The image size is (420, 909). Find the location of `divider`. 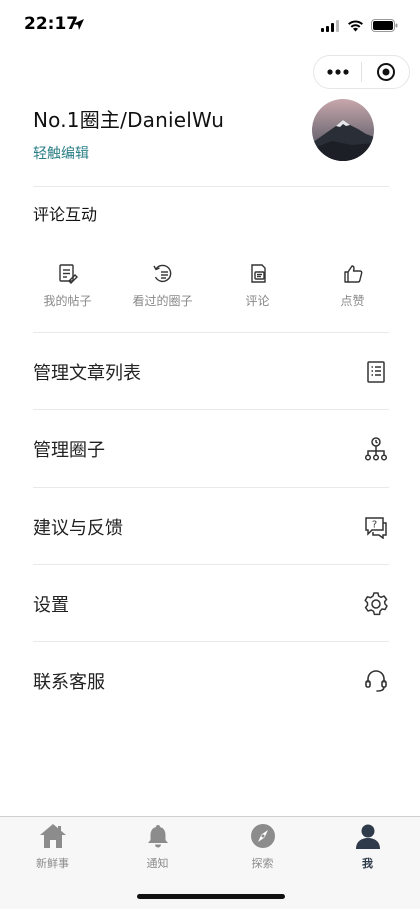

divider is located at coordinates (211, 186).